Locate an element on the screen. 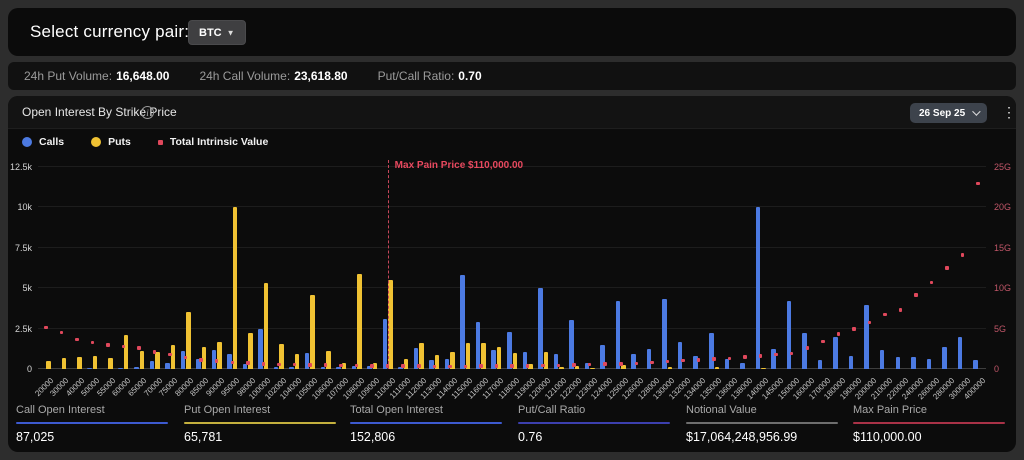 This screenshot has width=1024, height=460. chevron-down-icon is located at coordinates (976, 111).